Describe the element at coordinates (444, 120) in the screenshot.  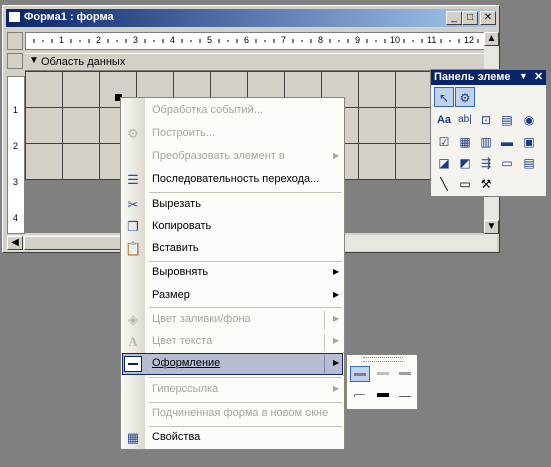
I see `label-tool-icon: Aa` at that location.